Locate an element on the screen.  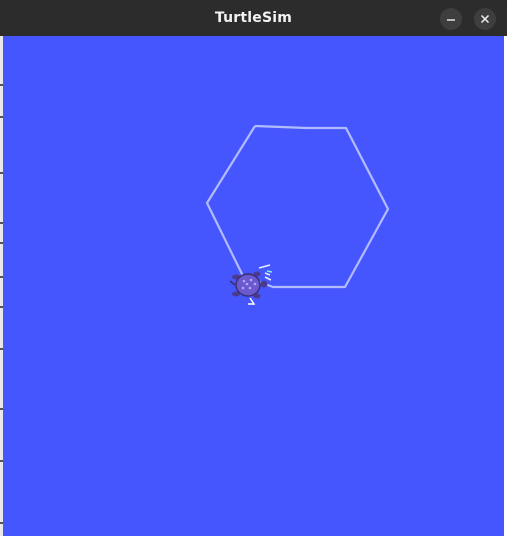
minimize-button is located at coordinates (451, 19).